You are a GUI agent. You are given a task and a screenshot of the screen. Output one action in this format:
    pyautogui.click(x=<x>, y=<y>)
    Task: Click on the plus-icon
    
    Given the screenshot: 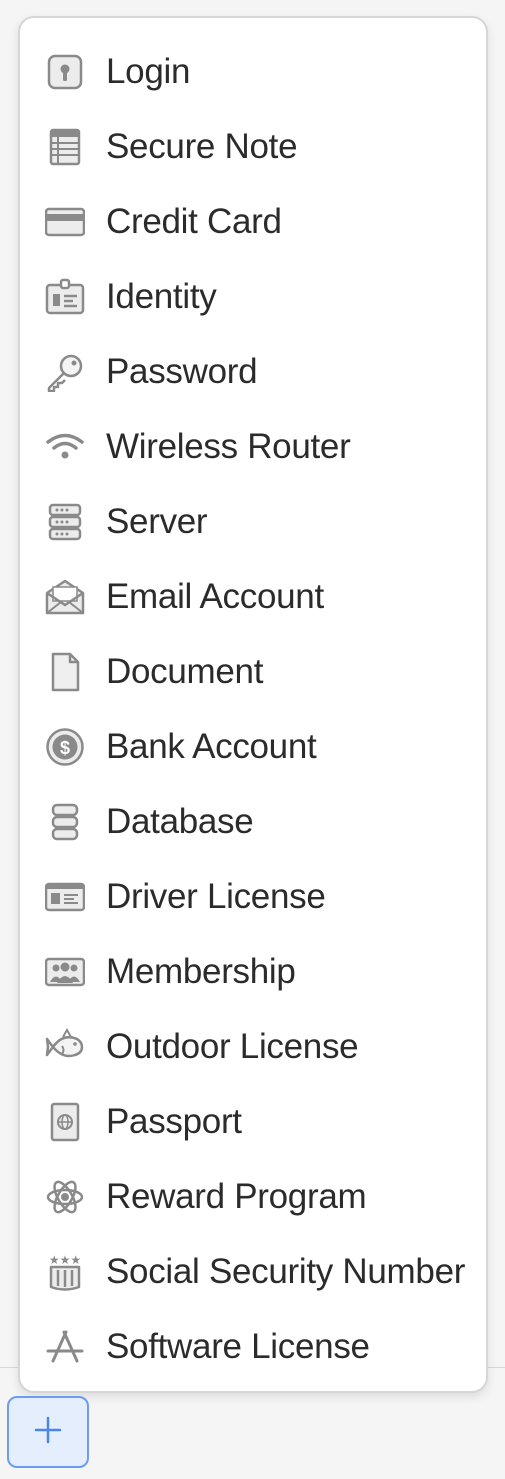 What is the action you would take?
    pyautogui.click(x=48, y=1432)
    